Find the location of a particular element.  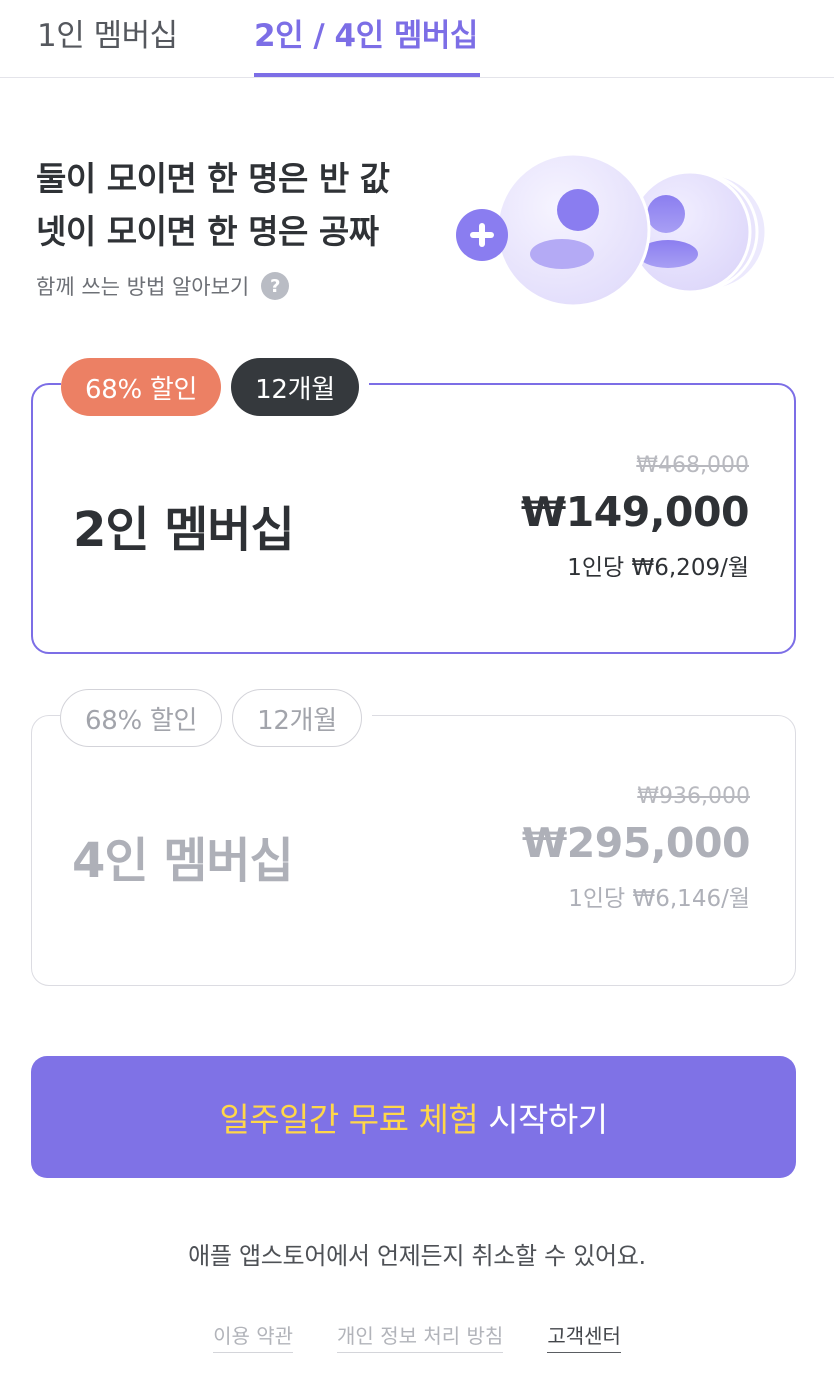

hero-line-1: 둘이 모이면 한 명은 반 값 is located at coordinates (213, 178).